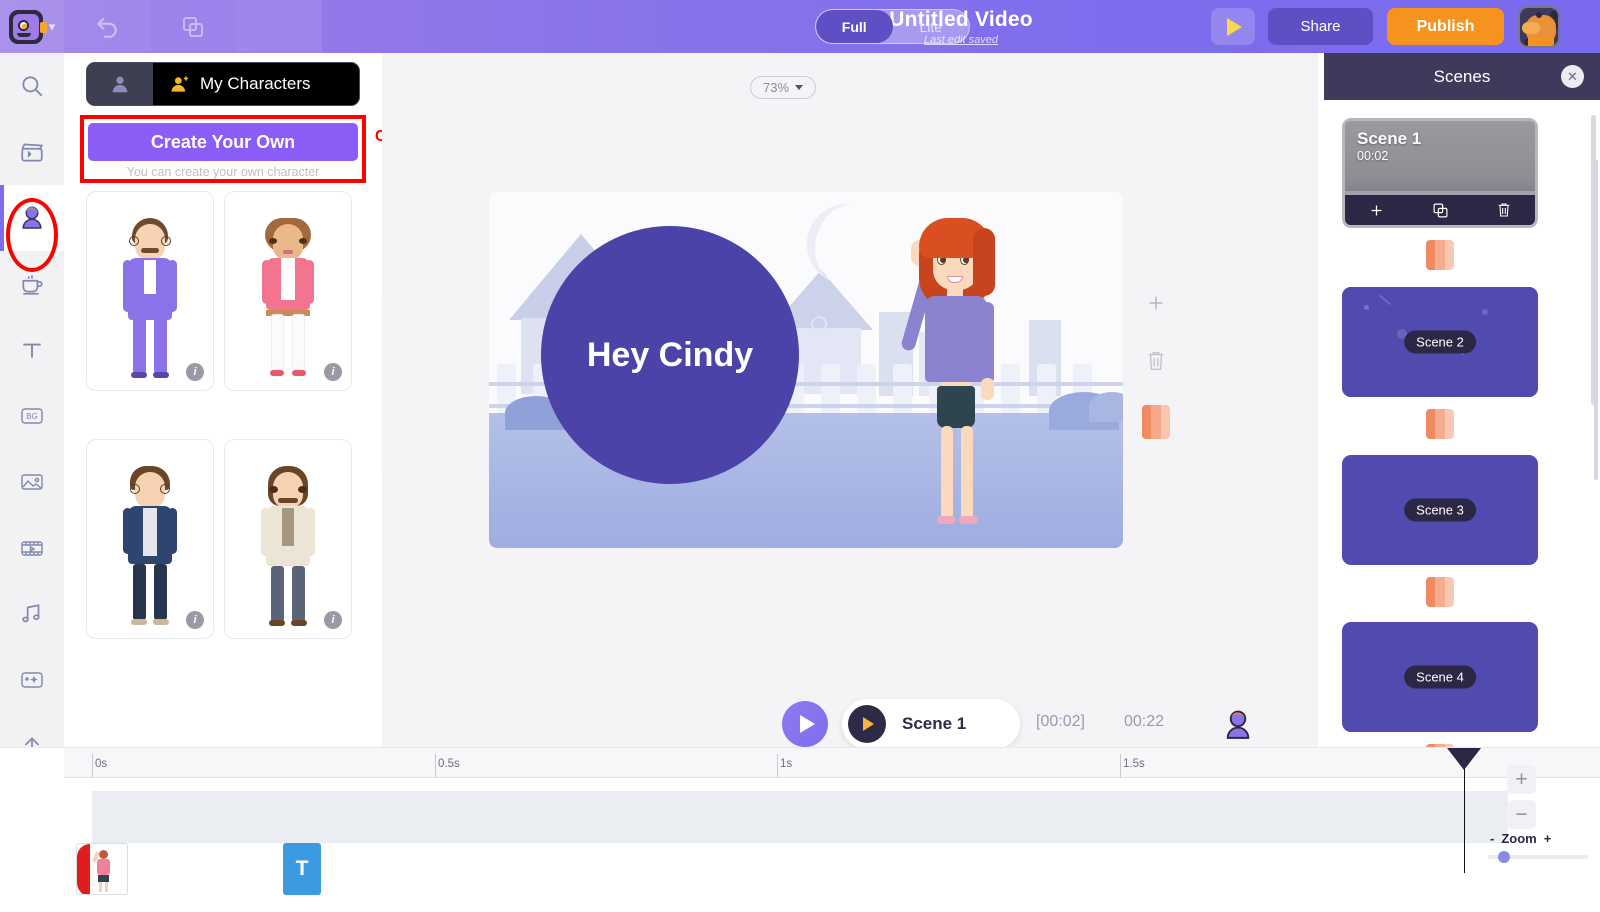 This screenshot has width=1600, height=912. I want to click on sidebar-item-video, so click(32, 548).